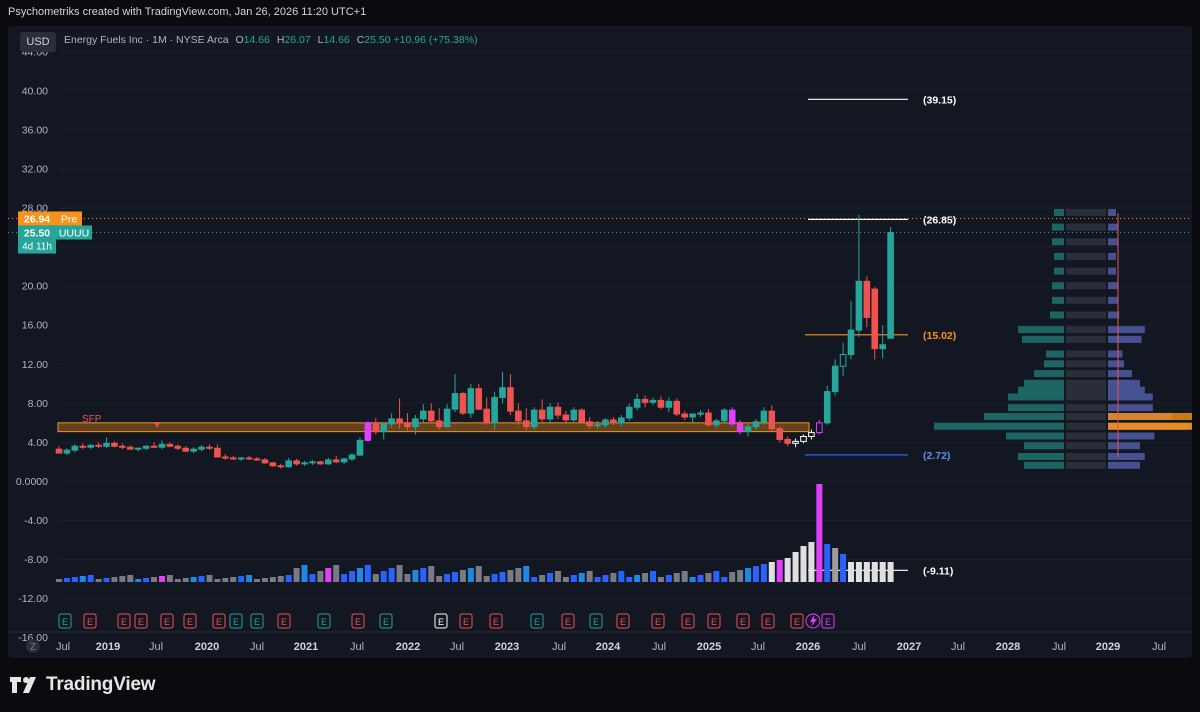 This screenshot has height=712, width=1200. What do you see at coordinates (35, 92) in the screenshot?
I see `y-tick-label: 40.00` at bounding box center [35, 92].